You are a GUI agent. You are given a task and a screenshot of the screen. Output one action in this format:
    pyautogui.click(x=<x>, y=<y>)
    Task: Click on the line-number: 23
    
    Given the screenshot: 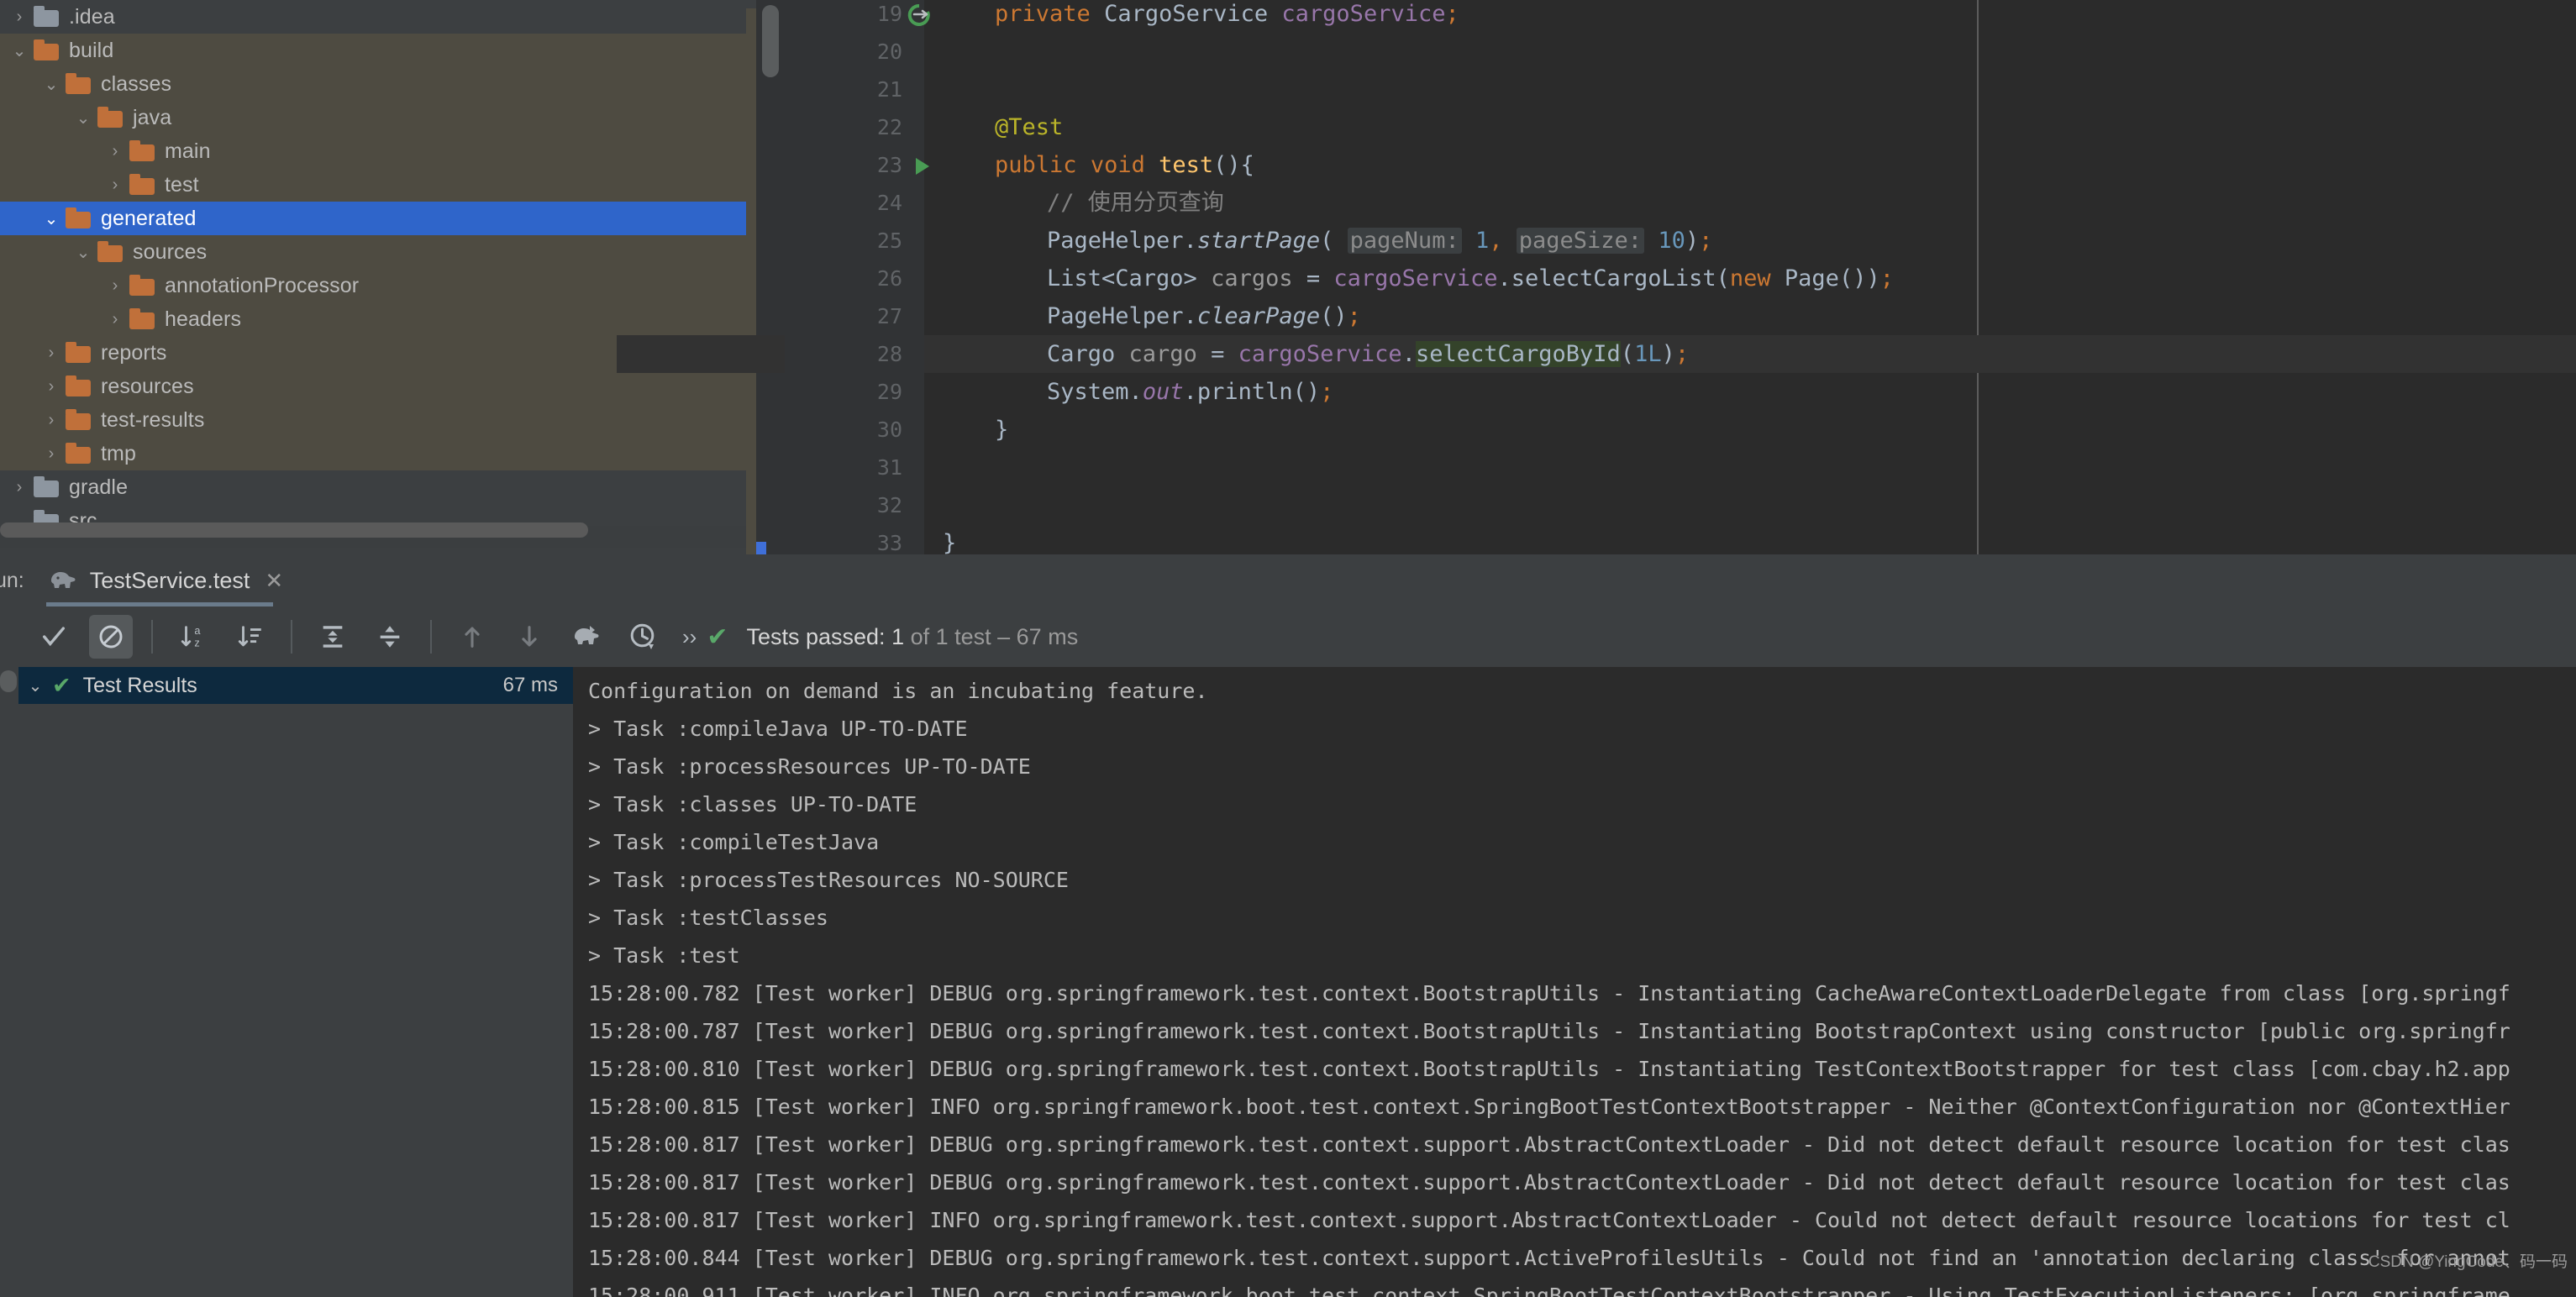 What is the action you would take?
    pyautogui.click(x=889, y=165)
    